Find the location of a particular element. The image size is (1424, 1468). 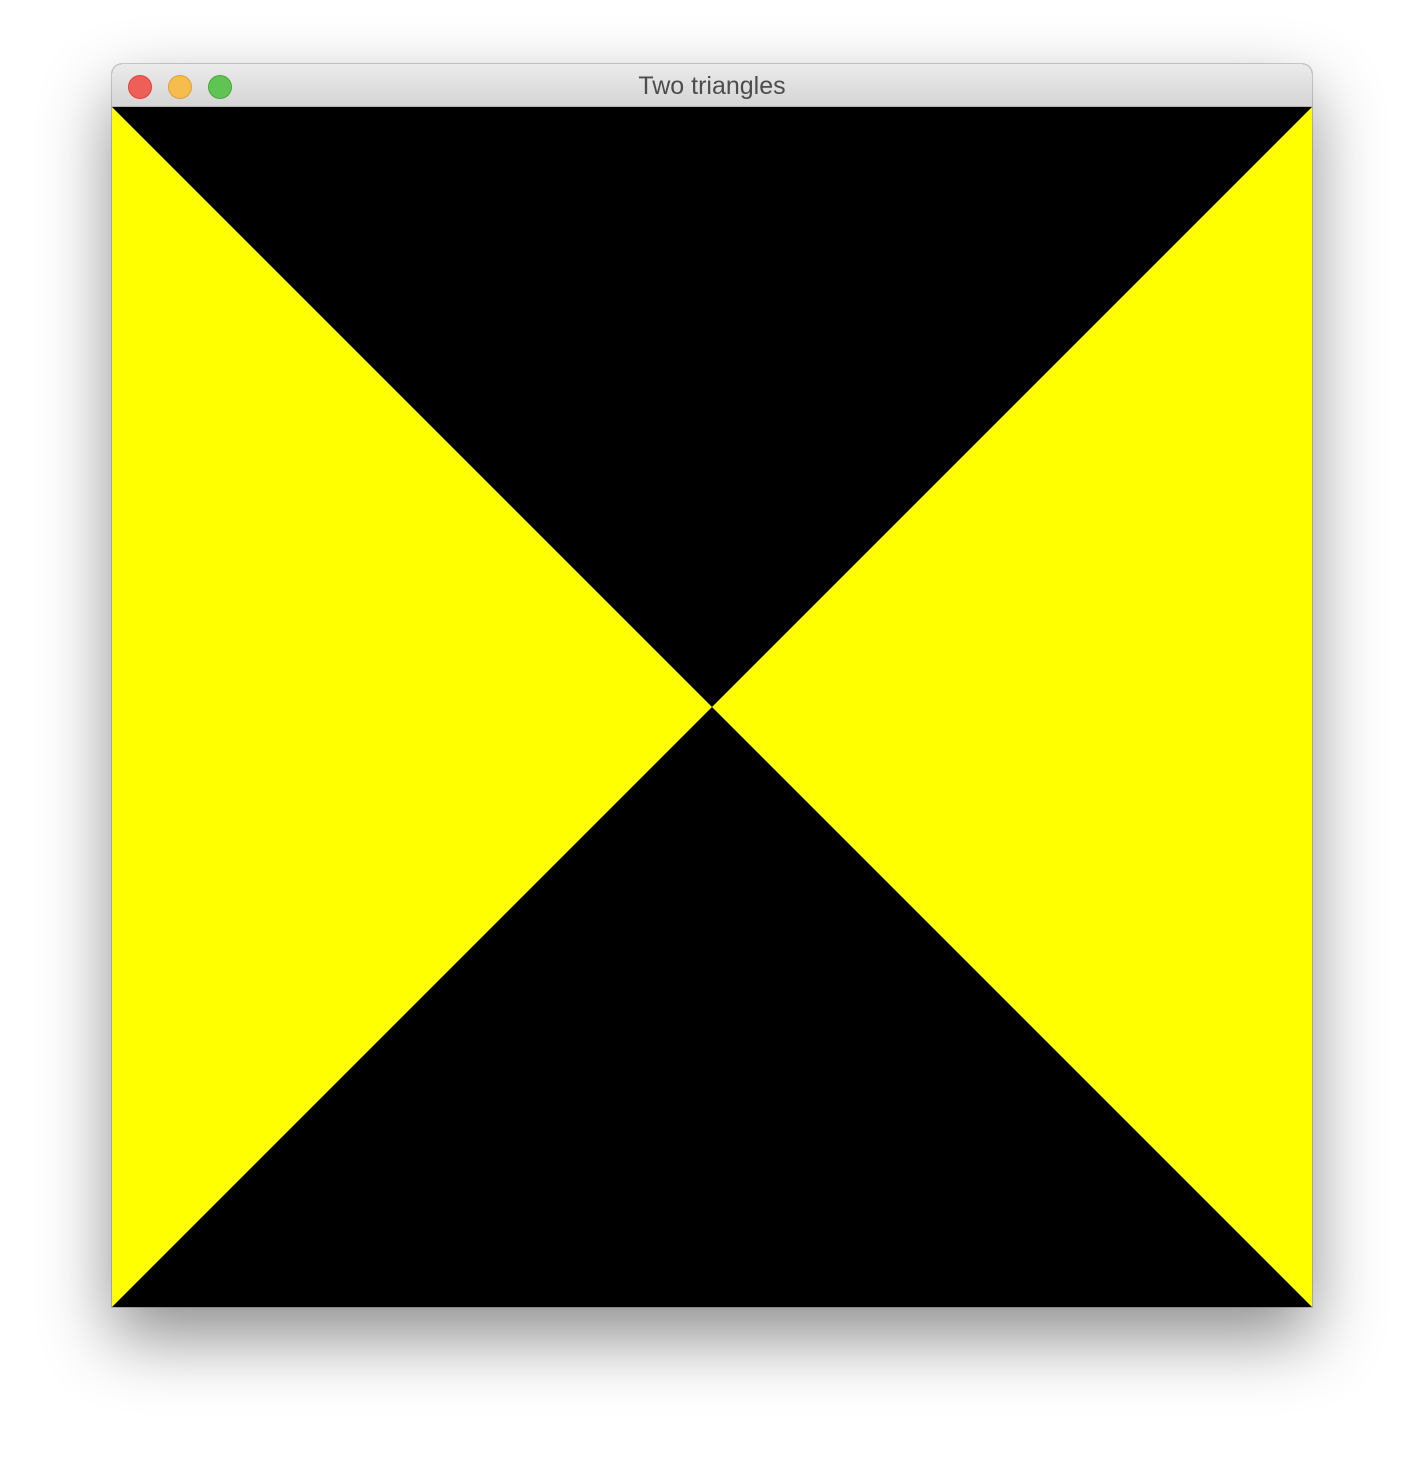

title-bar: Two triangles is located at coordinates (712, 85).